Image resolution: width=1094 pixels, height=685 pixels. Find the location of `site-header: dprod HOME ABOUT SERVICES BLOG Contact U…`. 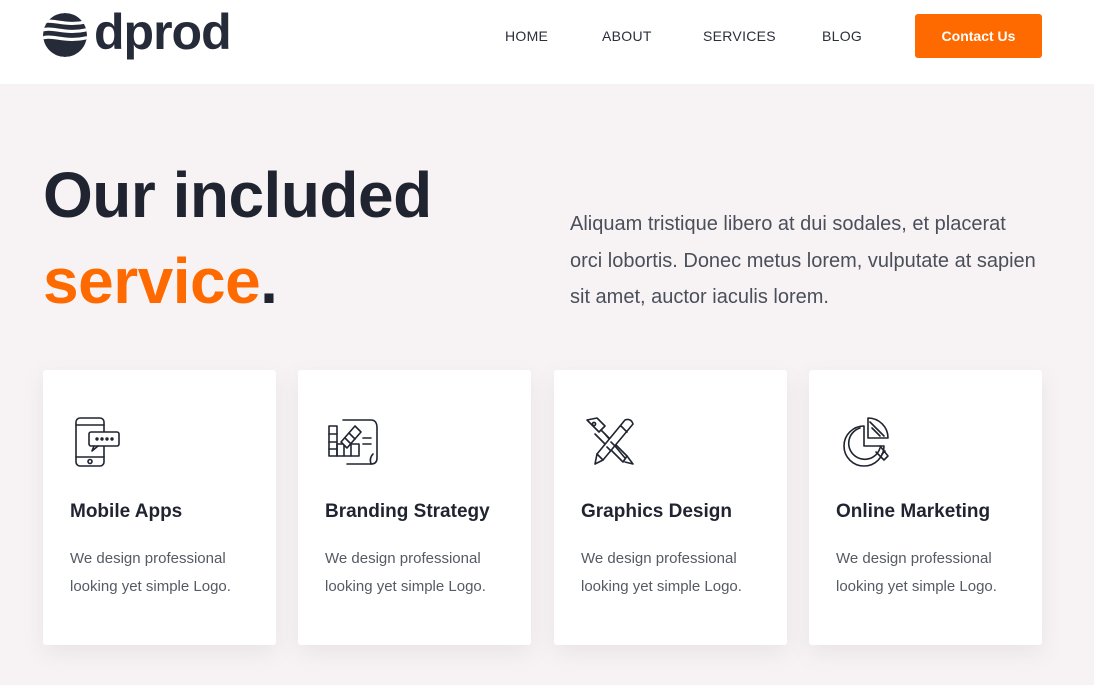

site-header: dprod HOME ABOUT SERVICES BLOG Contact U… is located at coordinates (547, 42).